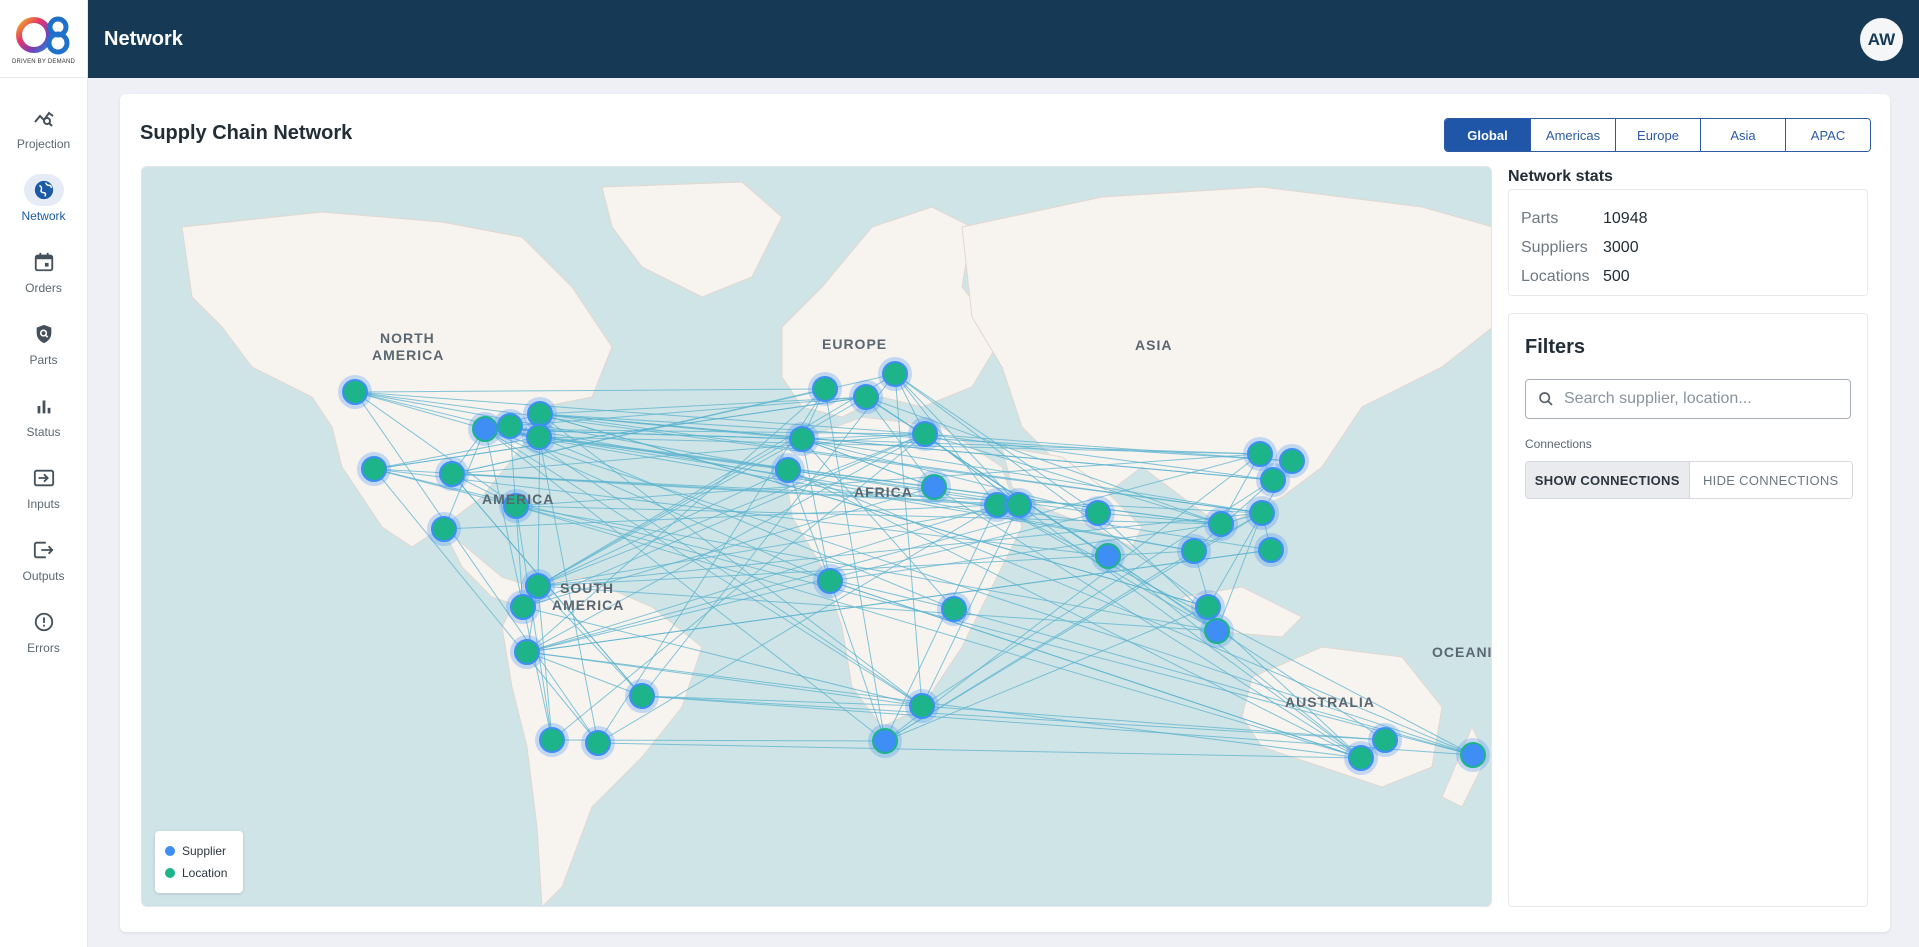  I want to click on map-label-america-2: AMERICA, so click(518, 499).